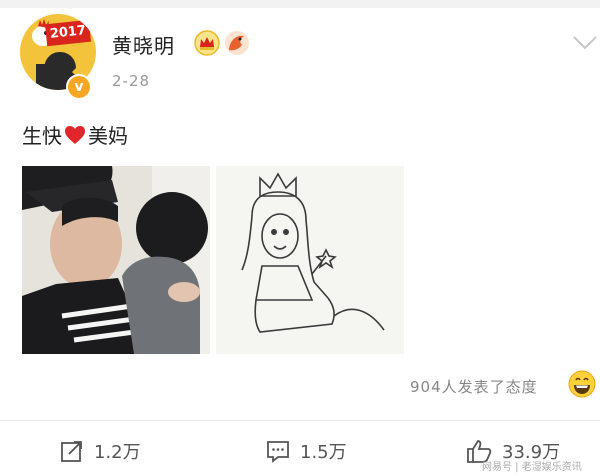 The image size is (600, 476). I want to click on avatar-flag: 2017, so click(68, 33).